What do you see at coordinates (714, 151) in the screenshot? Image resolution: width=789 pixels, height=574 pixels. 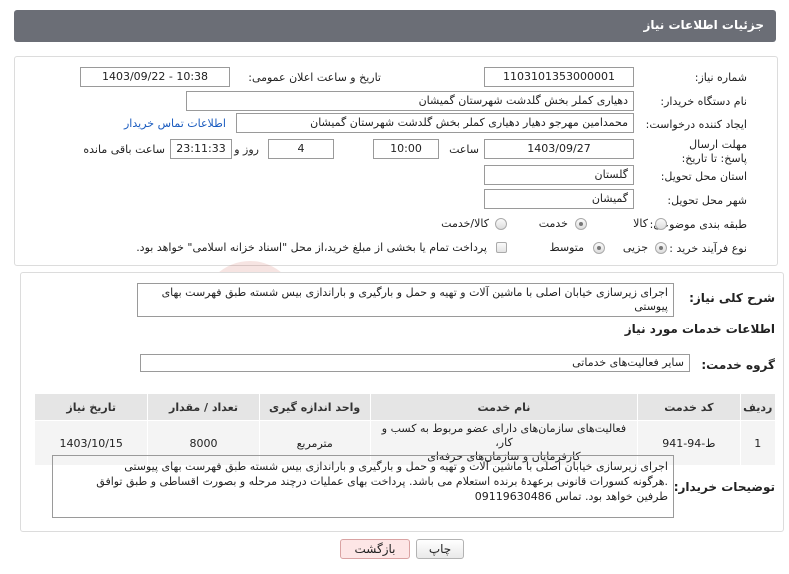 I see `deadline-label: مهلت ارسال پاسخ: تا تاریخ:` at bounding box center [714, 151].